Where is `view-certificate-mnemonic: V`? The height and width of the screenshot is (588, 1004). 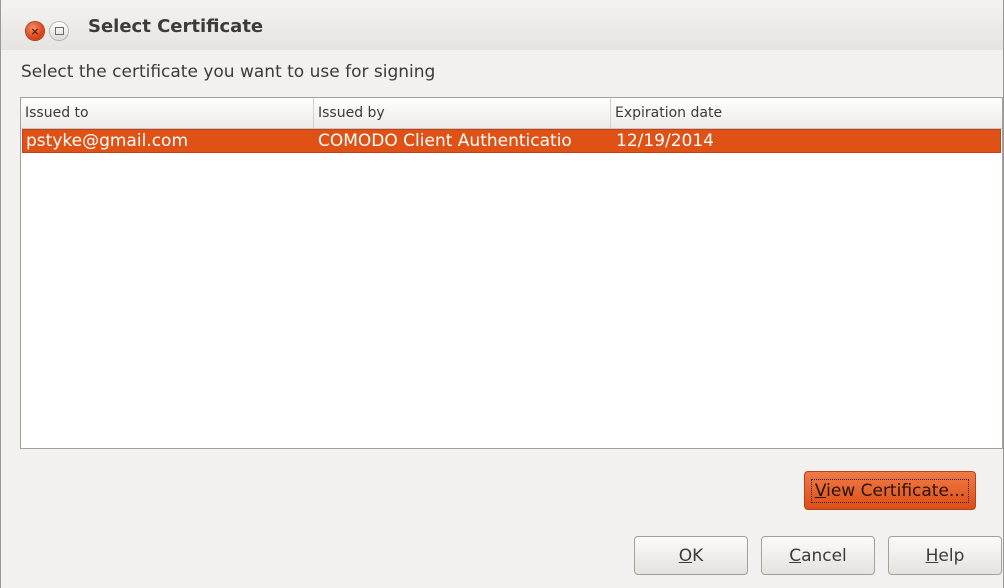 view-certificate-mnemonic: V is located at coordinates (820, 490).